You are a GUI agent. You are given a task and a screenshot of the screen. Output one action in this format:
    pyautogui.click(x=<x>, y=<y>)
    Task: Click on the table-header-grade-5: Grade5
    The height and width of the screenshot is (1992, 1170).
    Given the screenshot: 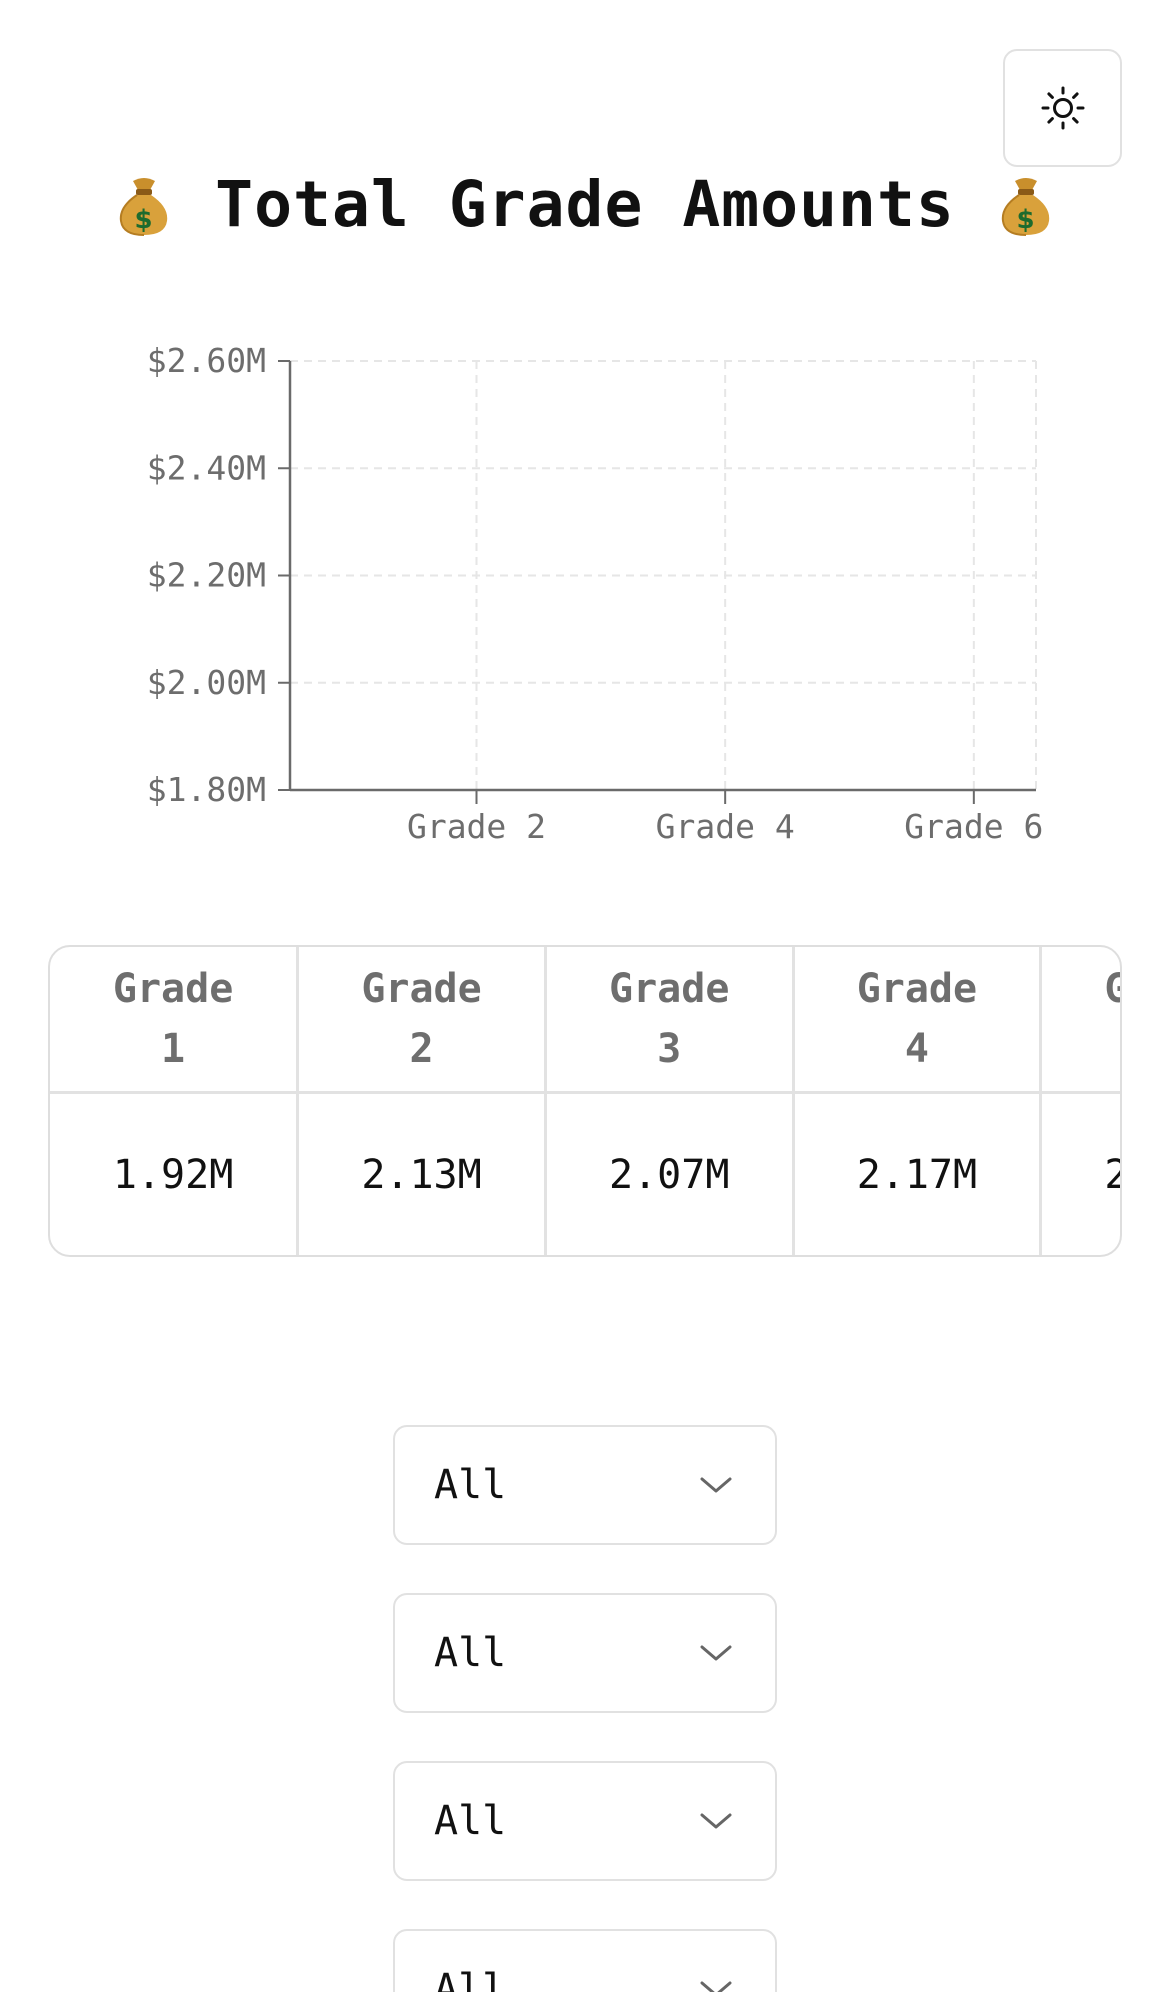 What is the action you would take?
    pyautogui.click(x=1080, y=1020)
    